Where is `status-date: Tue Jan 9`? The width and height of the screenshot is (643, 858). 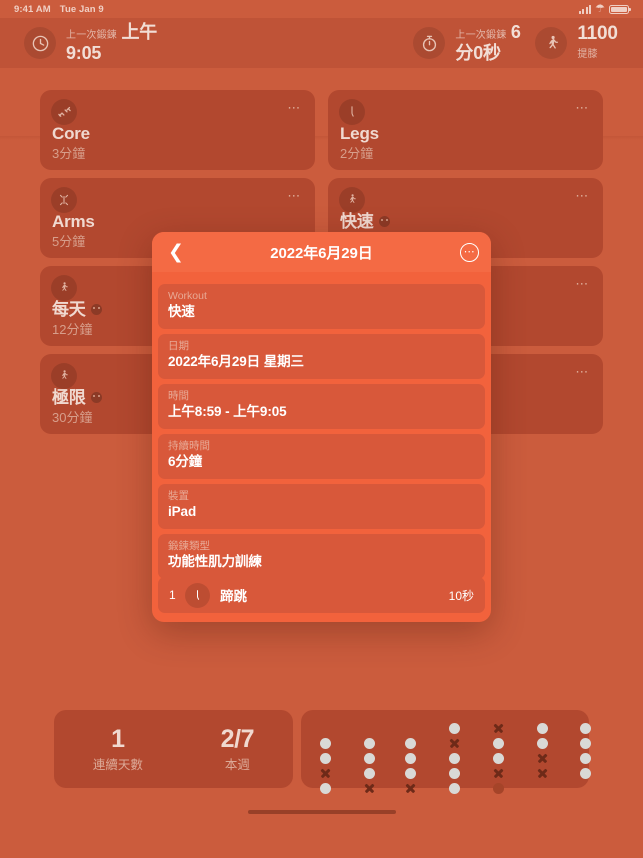 status-date: Tue Jan 9 is located at coordinates (81, 9).